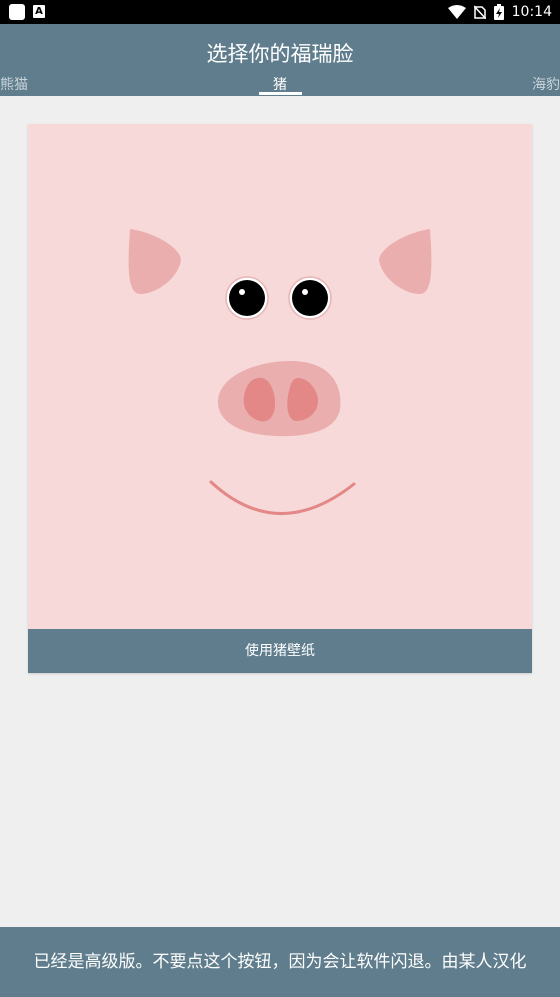 This screenshot has width=560, height=997. I want to click on no-sim-icon, so click(479, 12).